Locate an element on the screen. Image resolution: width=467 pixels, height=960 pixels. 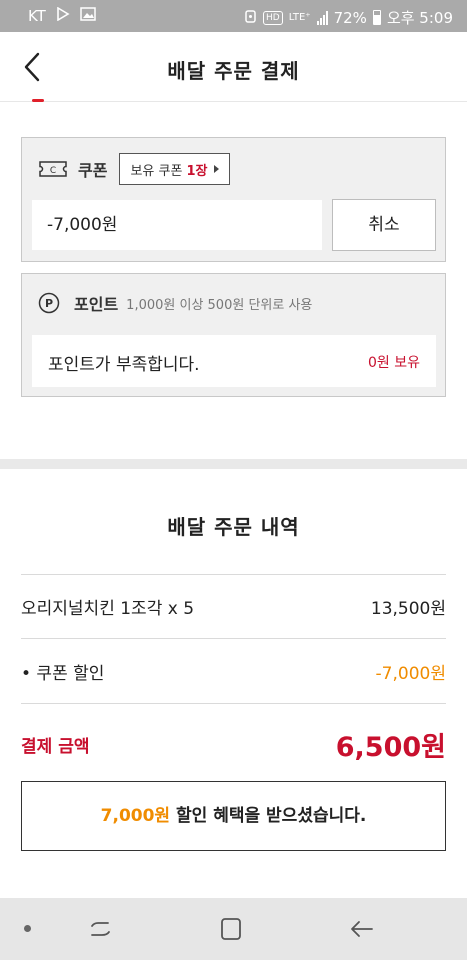
order-item-row: 오리지널치킨 1조각 x 5 13,500원 is located at coordinates (233, 605).